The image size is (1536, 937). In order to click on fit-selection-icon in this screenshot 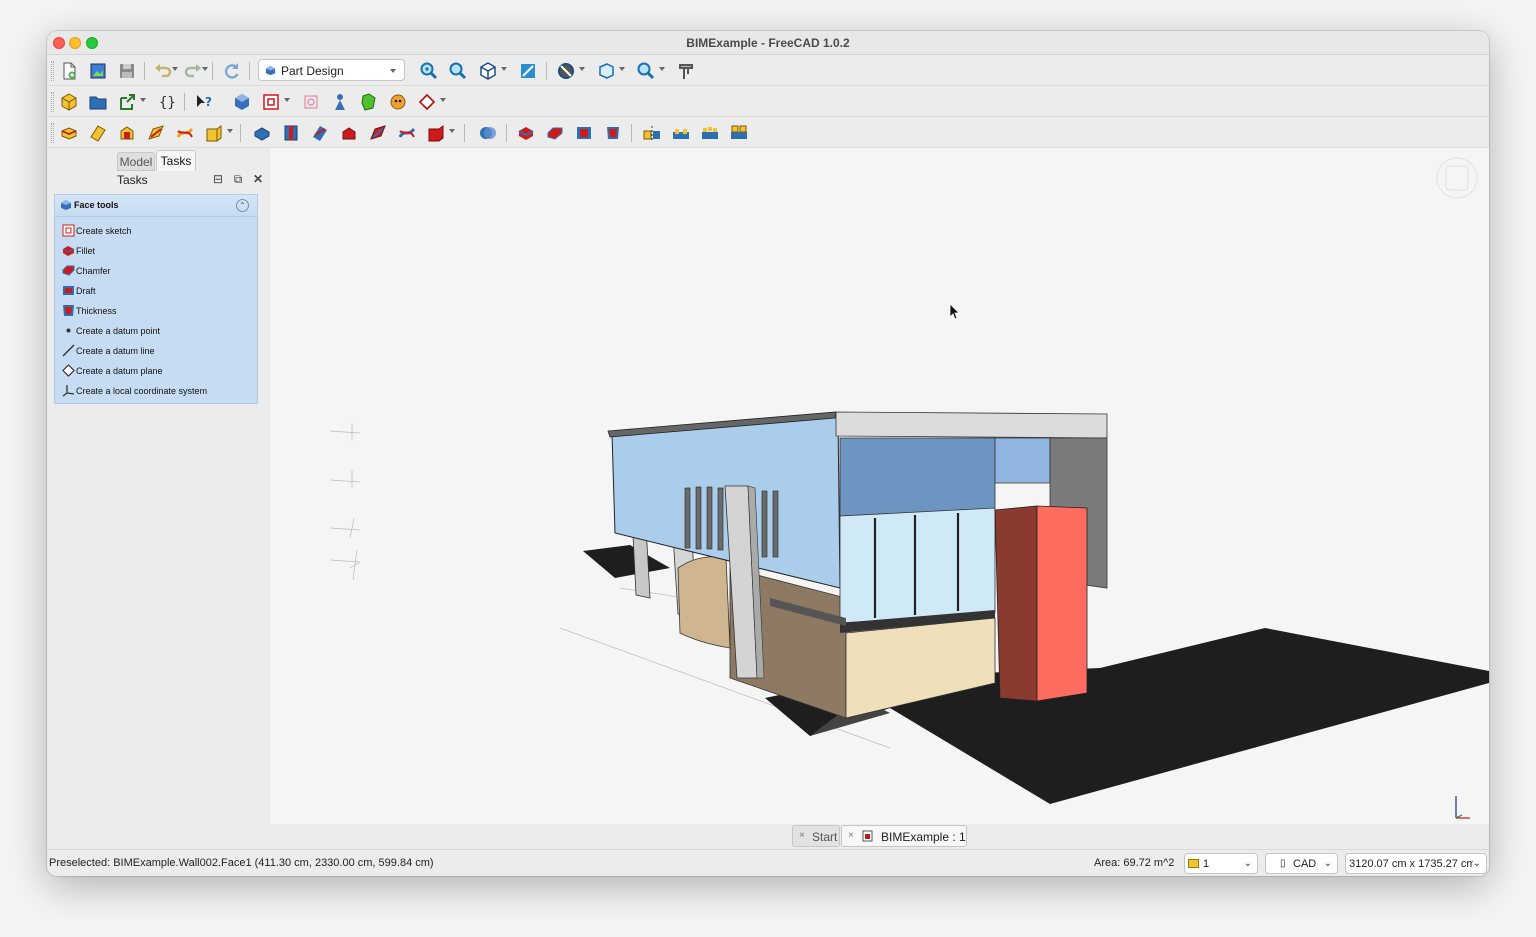, I will do `click(458, 71)`.